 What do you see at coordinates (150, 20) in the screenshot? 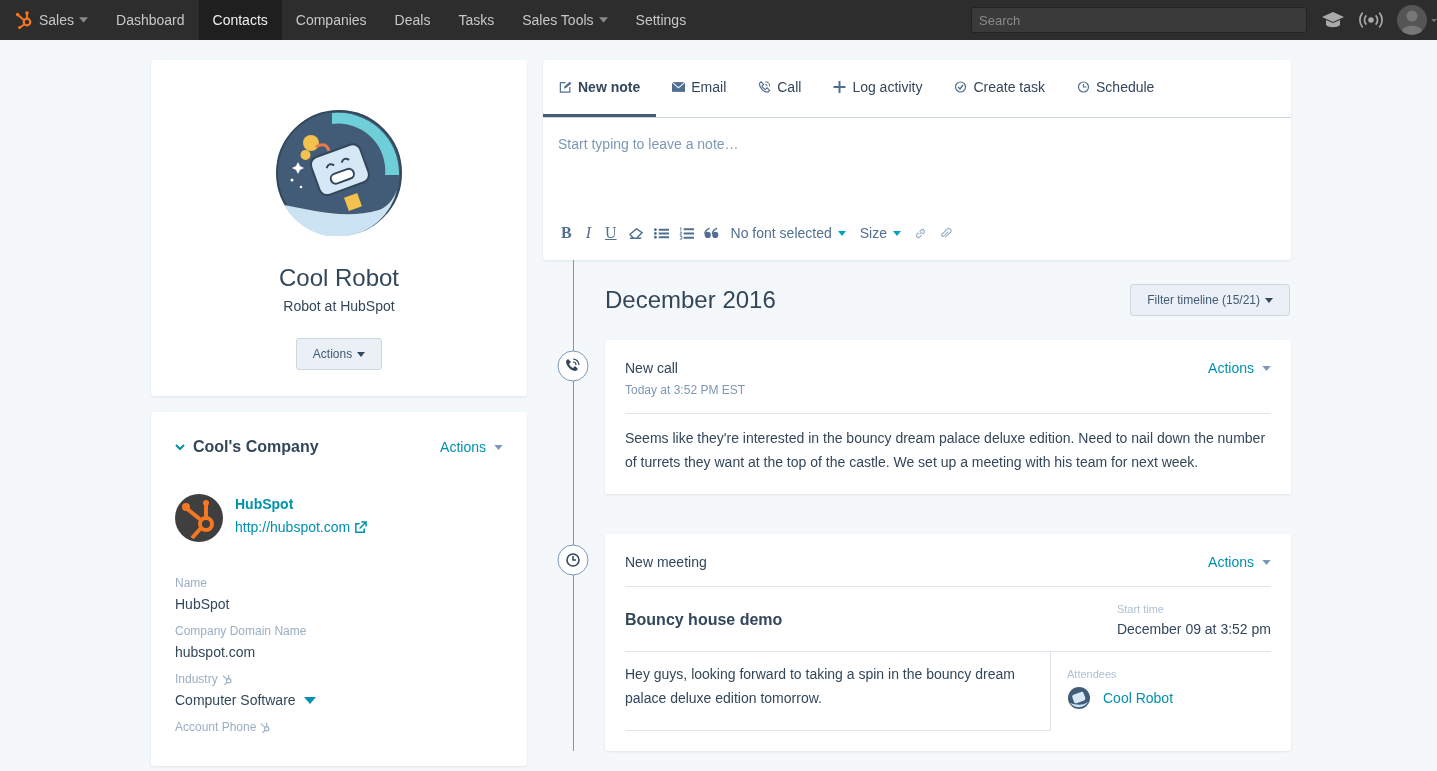
I see `nav-item: Dashboard` at bounding box center [150, 20].